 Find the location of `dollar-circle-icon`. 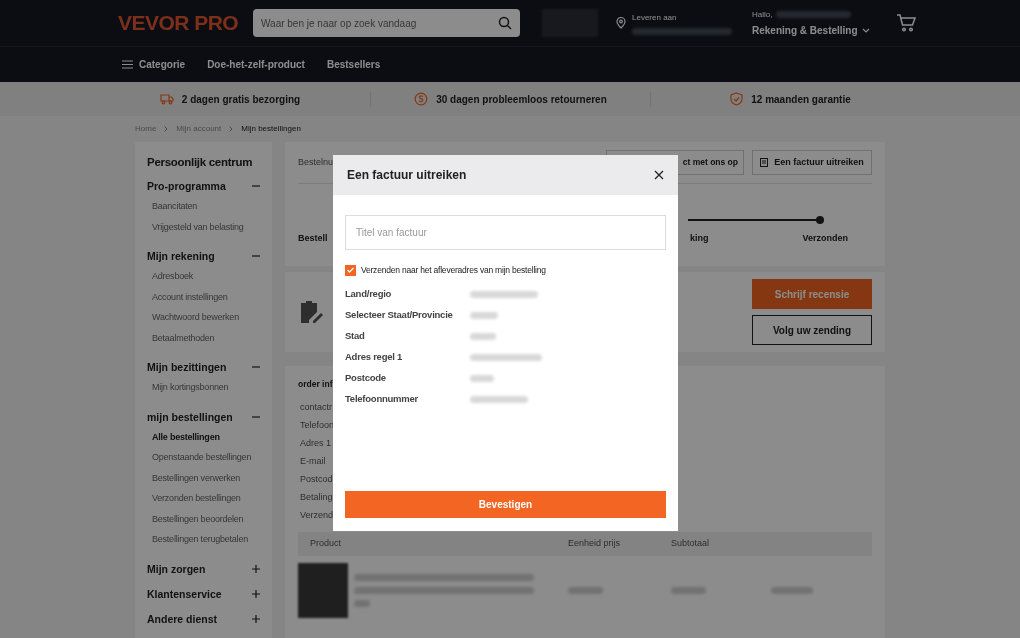

dollar-circle-icon is located at coordinates (421, 99).